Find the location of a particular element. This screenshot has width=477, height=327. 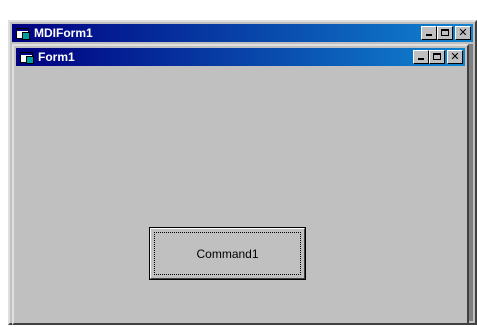

mdi-title: MDIForm1 is located at coordinates (63, 33).